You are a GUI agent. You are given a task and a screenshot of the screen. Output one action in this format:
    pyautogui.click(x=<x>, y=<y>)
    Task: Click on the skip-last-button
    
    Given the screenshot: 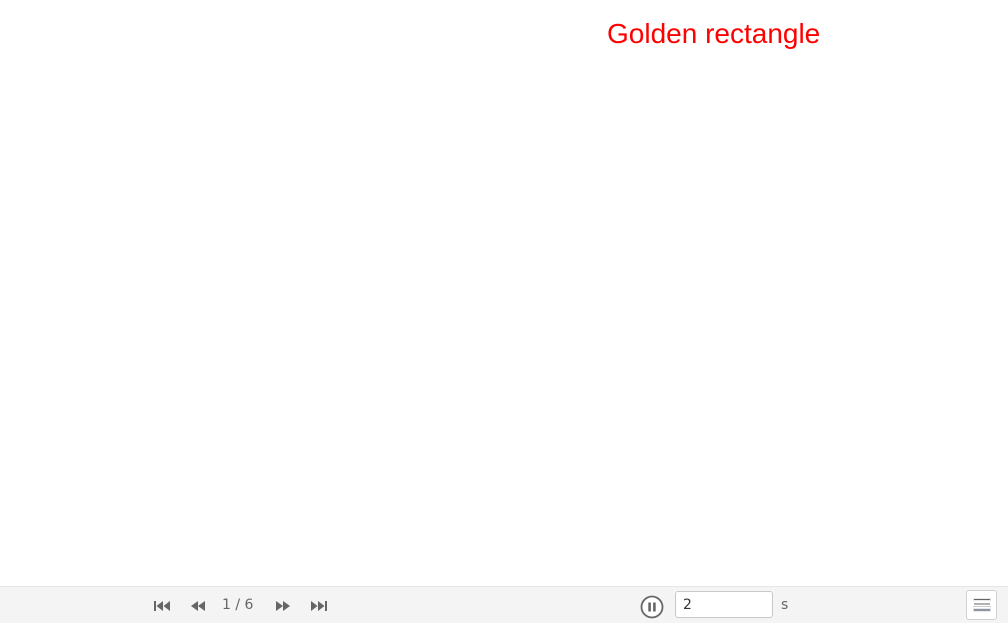 What is the action you would take?
    pyautogui.click(x=319, y=606)
    